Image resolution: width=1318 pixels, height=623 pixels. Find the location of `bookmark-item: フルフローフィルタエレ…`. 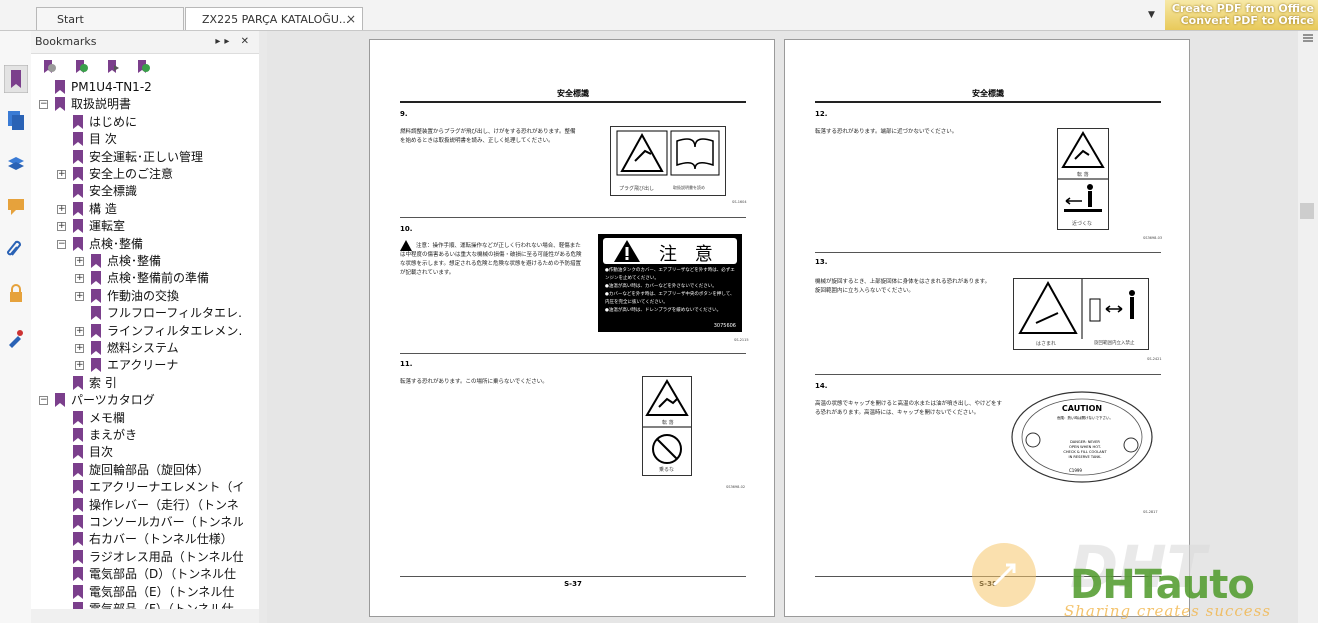

bookmark-item: フルフローフィルタエレ… is located at coordinates (137, 313).